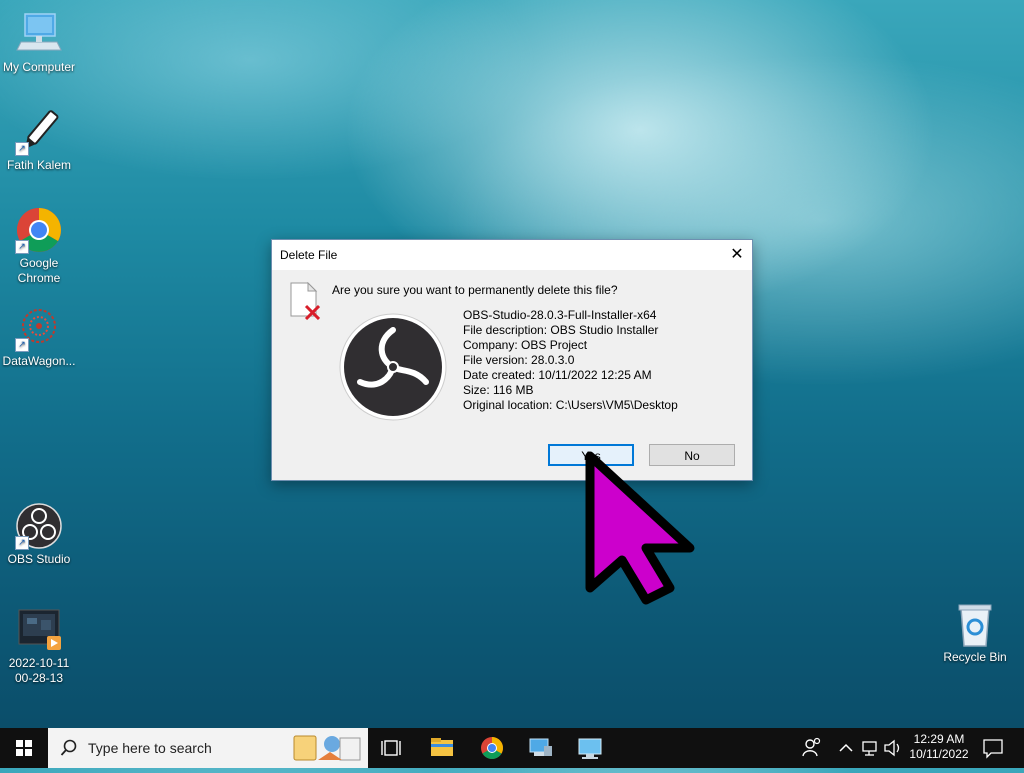 The image size is (1024, 773). I want to click on desktop-icon-label: Google Chrome, so click(39, 270).